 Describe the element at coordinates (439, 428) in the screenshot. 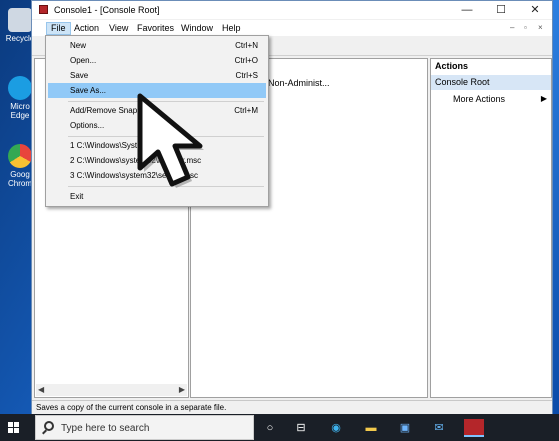

I see `mail-icon: ✉` at that location.